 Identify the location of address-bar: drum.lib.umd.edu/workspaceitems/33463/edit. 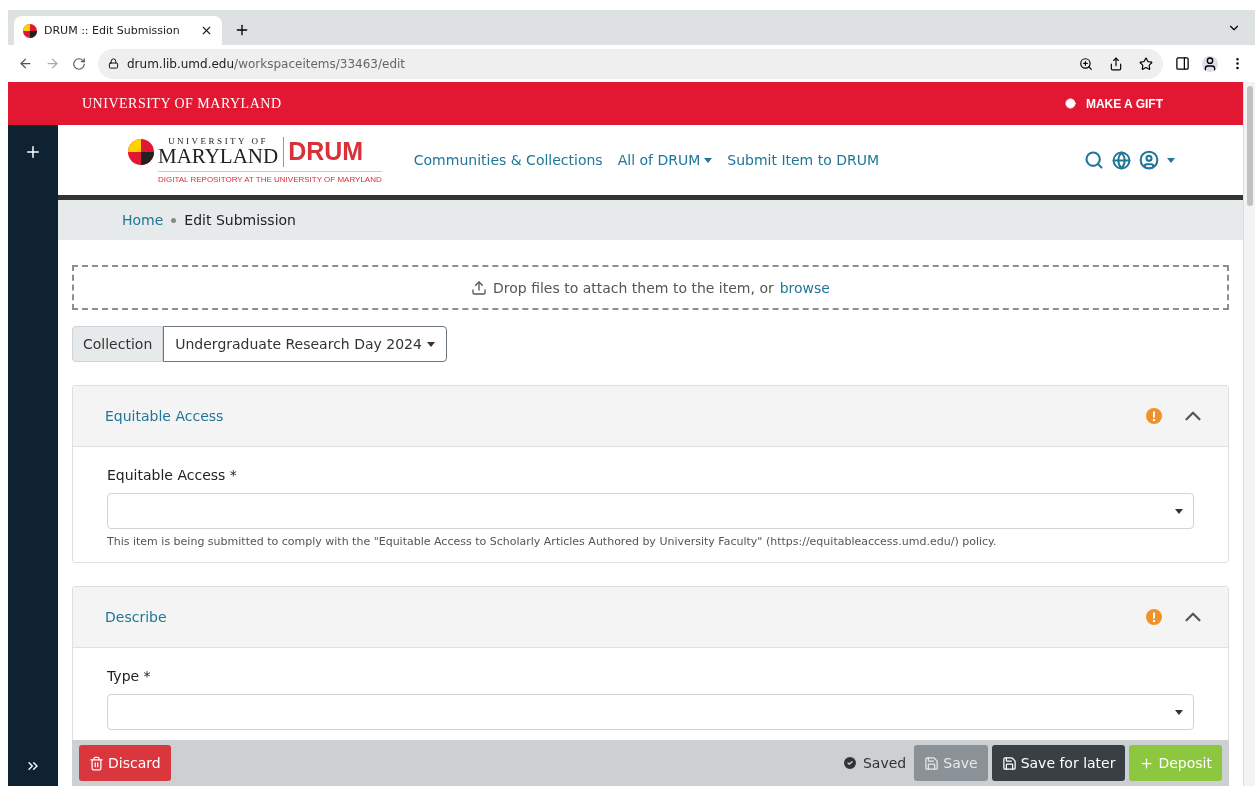
(630, 63).